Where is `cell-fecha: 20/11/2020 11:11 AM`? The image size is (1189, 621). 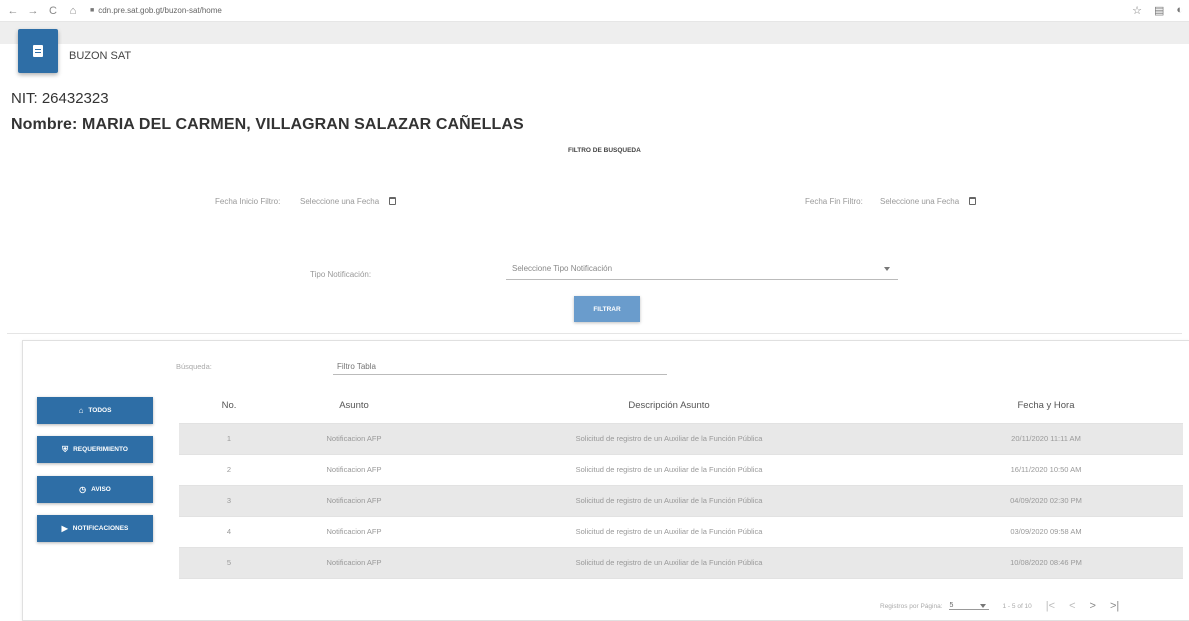 cell-fecha: 20/11/2020 11:11 AM is located at coordinates (1046, 439).